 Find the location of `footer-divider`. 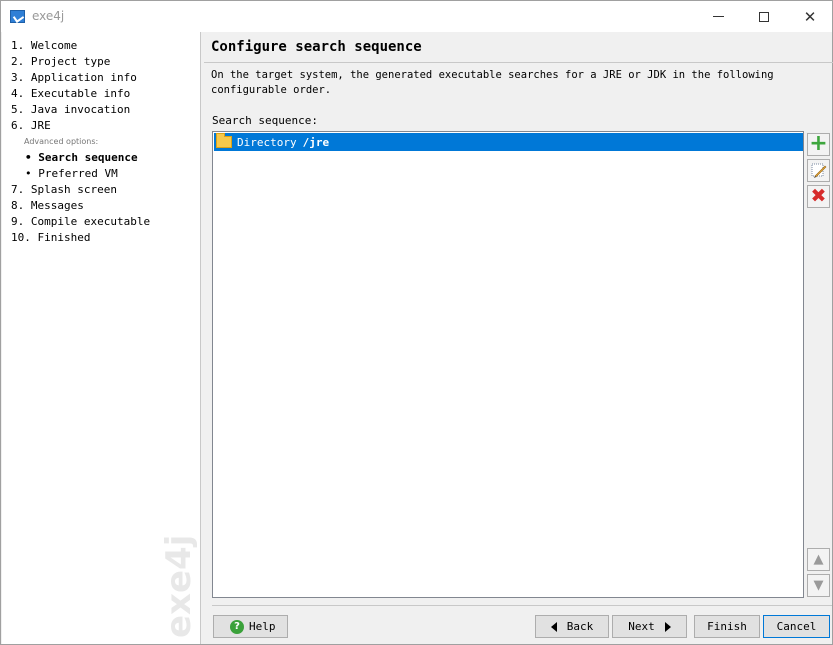

footer-divider is located at coordinates (522, 605).